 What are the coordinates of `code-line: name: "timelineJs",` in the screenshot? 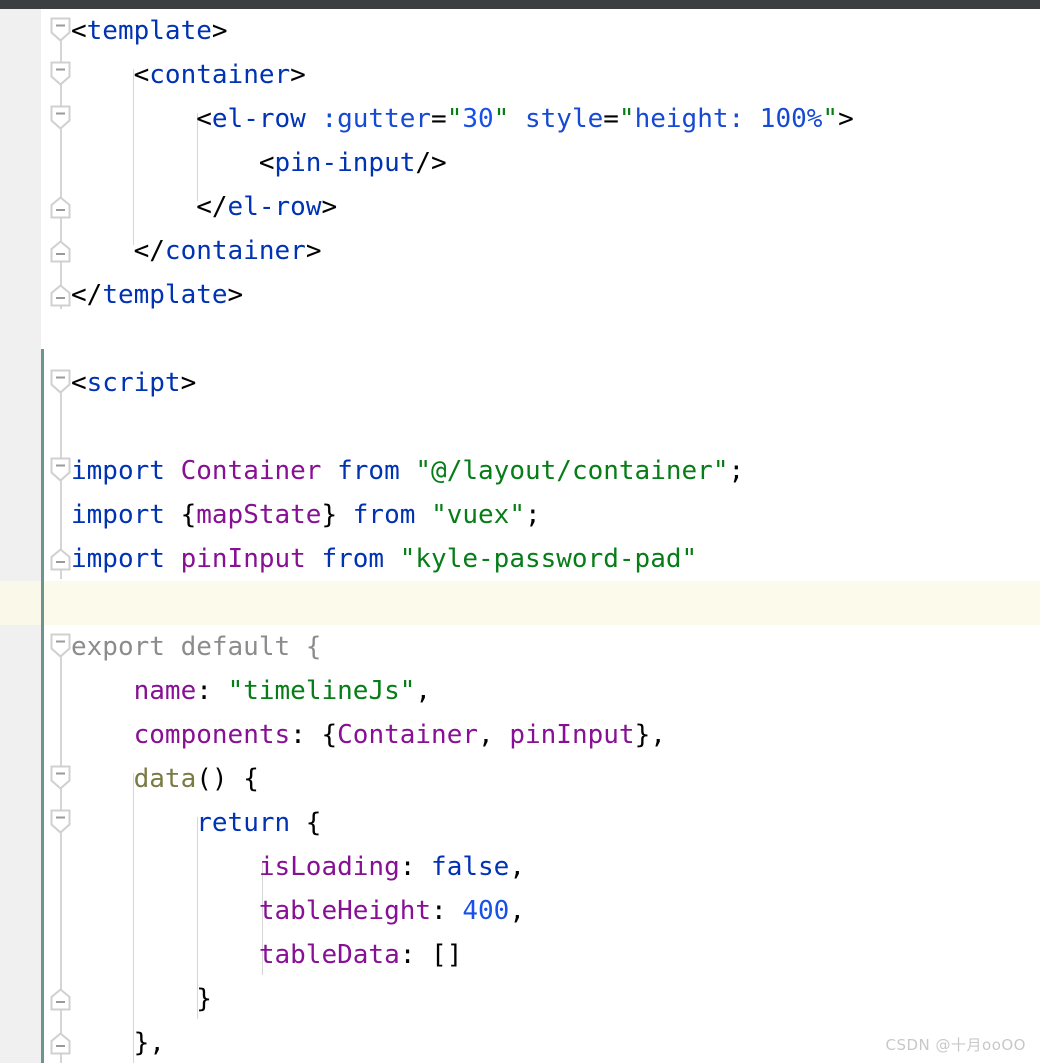 It's located at (251, 691).